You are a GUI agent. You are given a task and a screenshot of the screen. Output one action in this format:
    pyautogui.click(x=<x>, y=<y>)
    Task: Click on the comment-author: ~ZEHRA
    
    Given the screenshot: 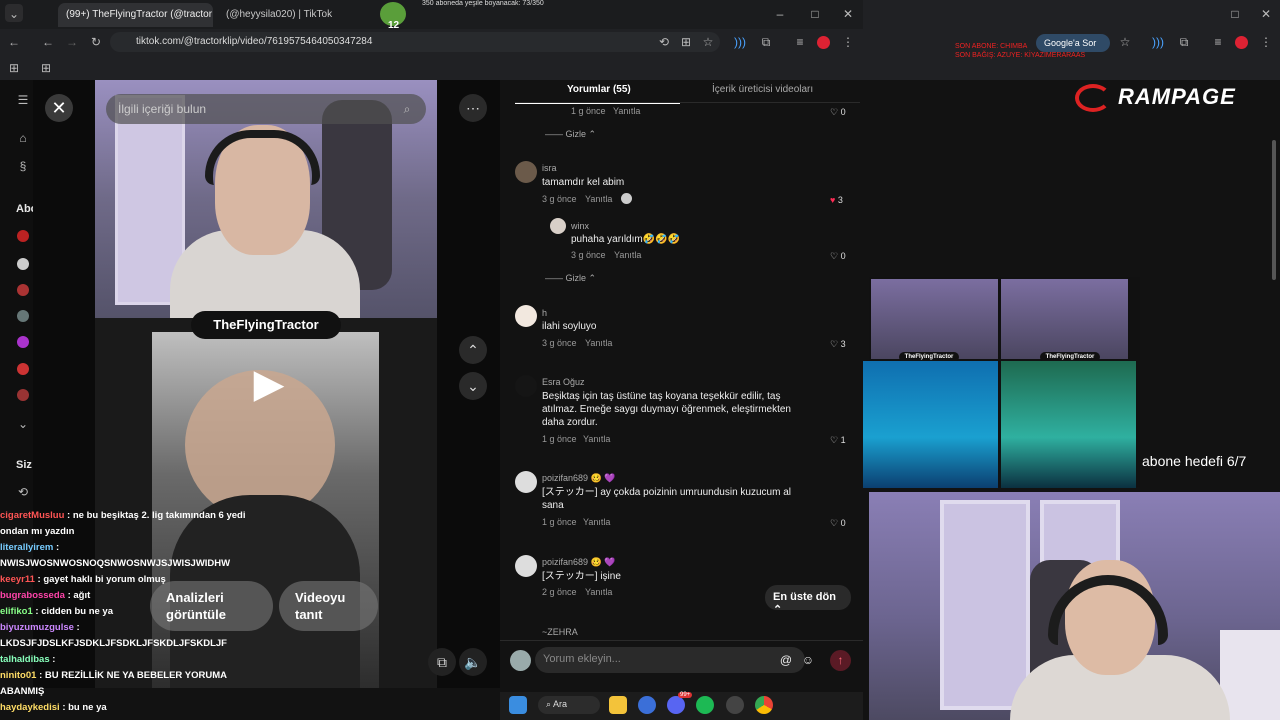 What is the action you would take?
    pyautogui.click(x=560, y=632)
    